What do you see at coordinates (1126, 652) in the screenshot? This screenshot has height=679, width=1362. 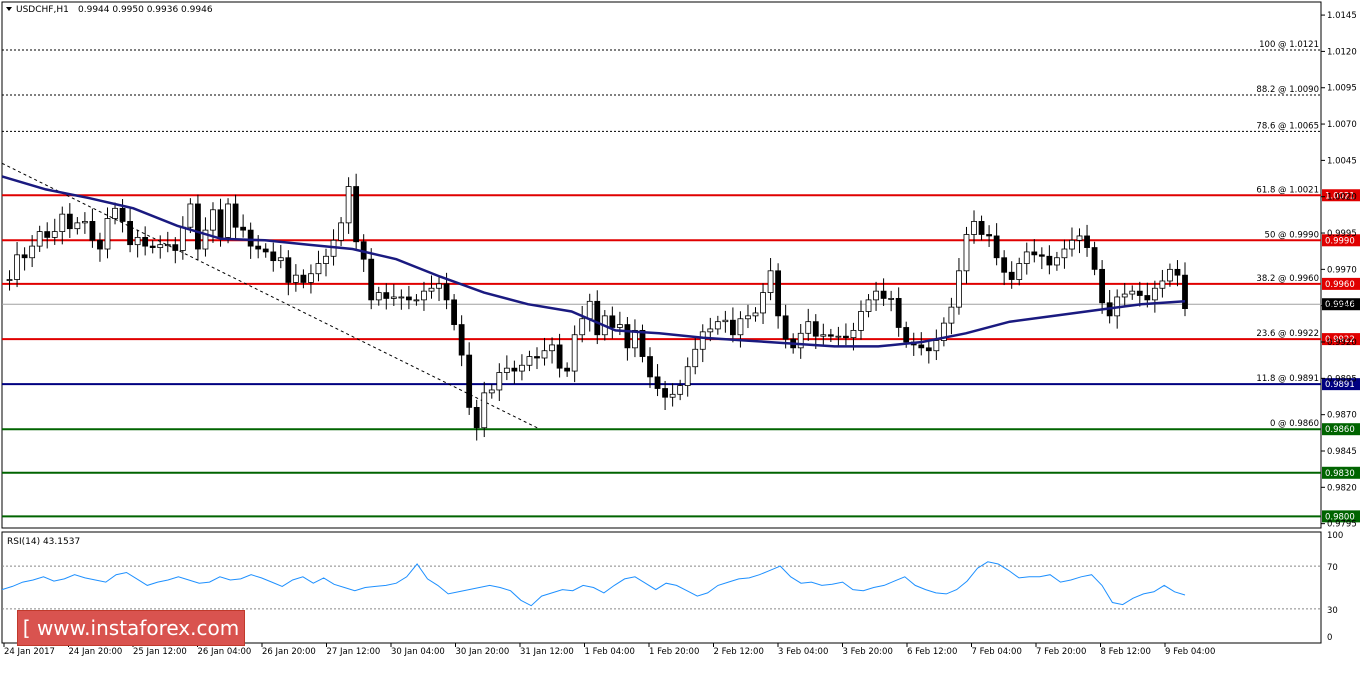 I see `time-tick-label: 8 Feb 12:00` at bounding box center [1126, 652].